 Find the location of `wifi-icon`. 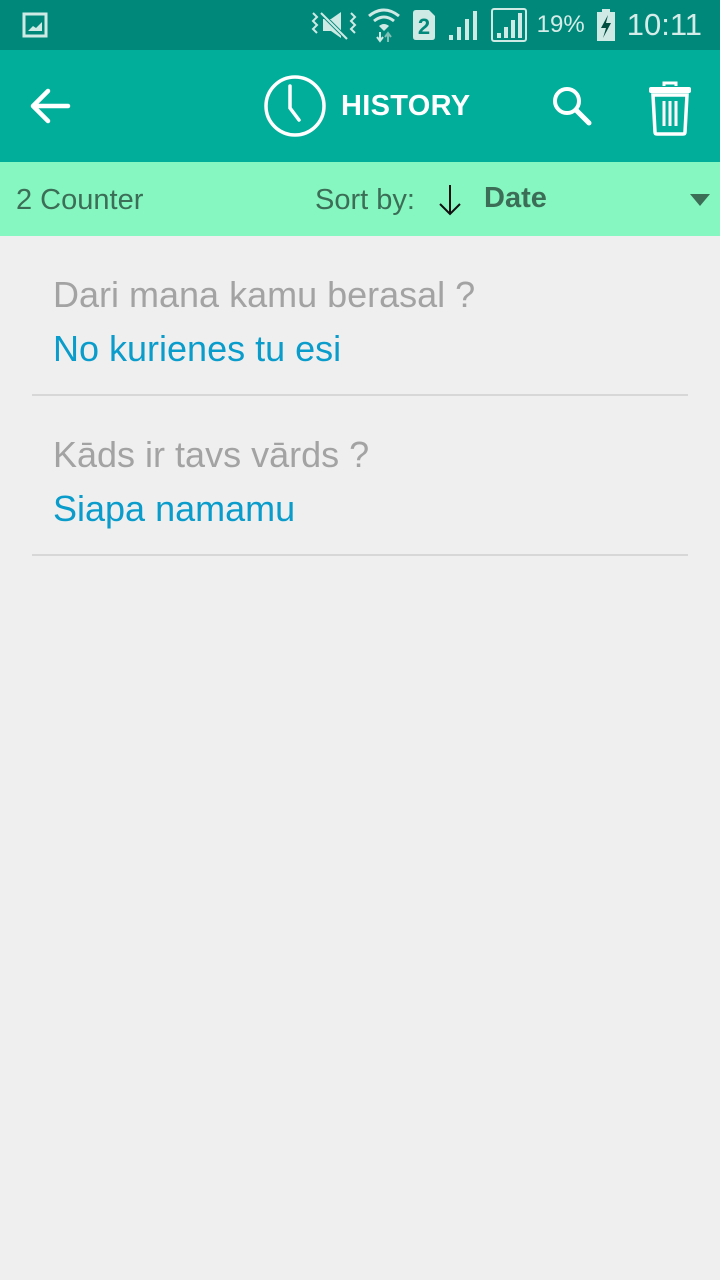

wifi-icon is located at coordinates (383, 25).